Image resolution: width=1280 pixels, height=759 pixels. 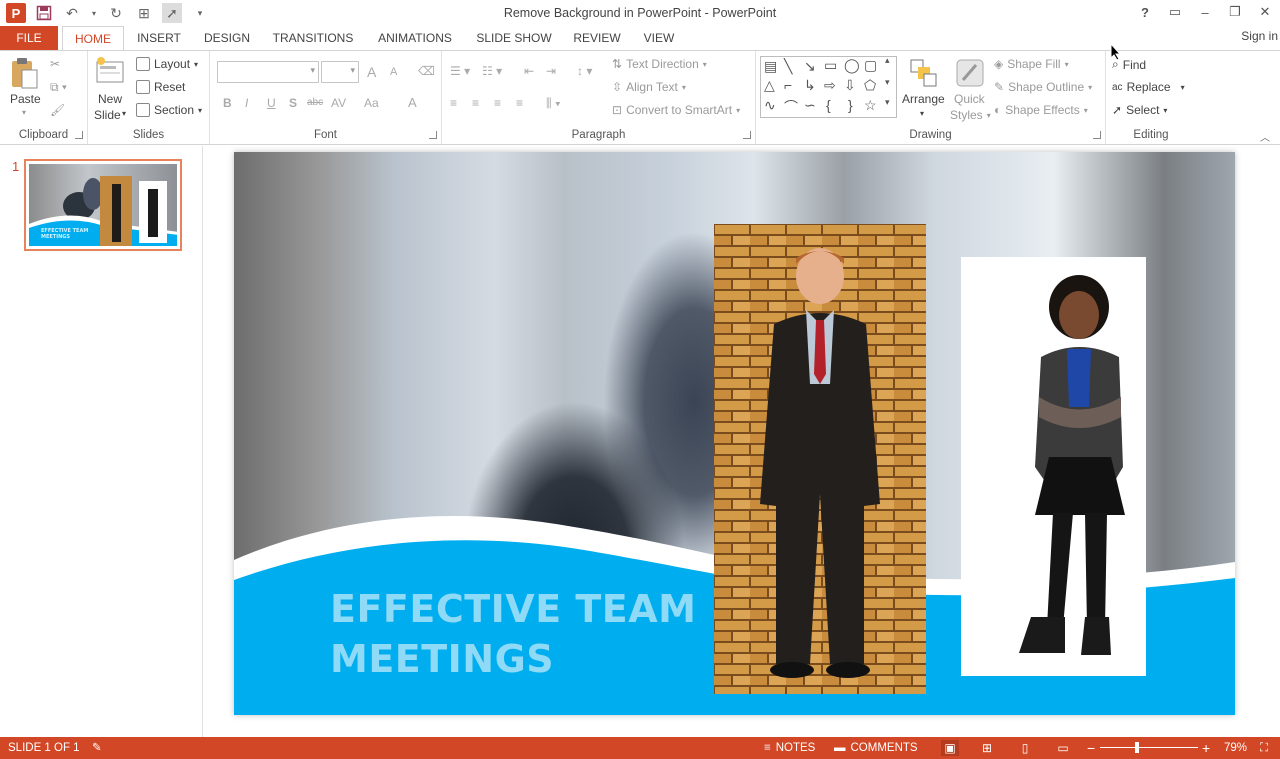 What do you see at coordinates (1265, 12) in the screenshot?
I see `close-button: ✕` at bounding box center [1265, 12].